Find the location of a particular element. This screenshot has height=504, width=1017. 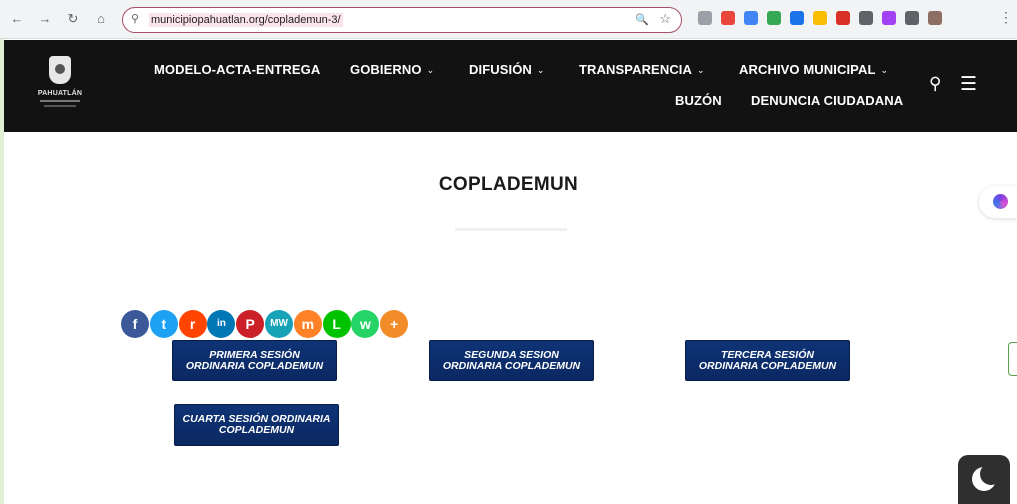

mewe-icon: MW is located at coordinates (279, 324).